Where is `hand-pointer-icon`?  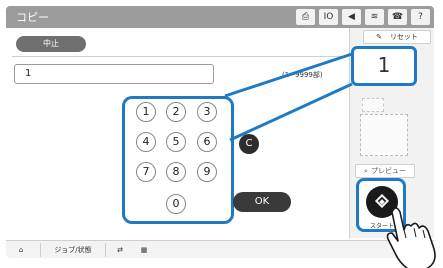
hand-pointer-icon is located at coordinates (411, 237).